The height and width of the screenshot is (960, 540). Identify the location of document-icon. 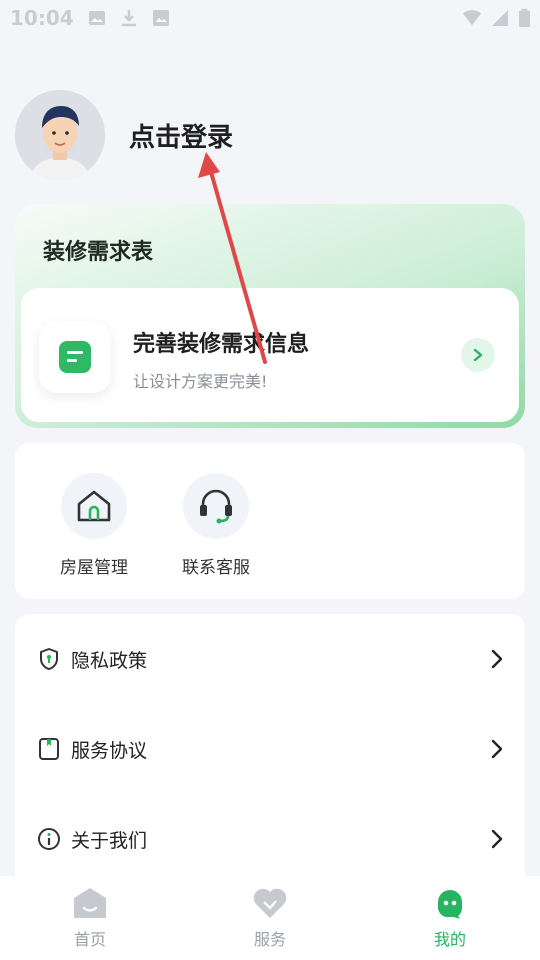
(49, 749).